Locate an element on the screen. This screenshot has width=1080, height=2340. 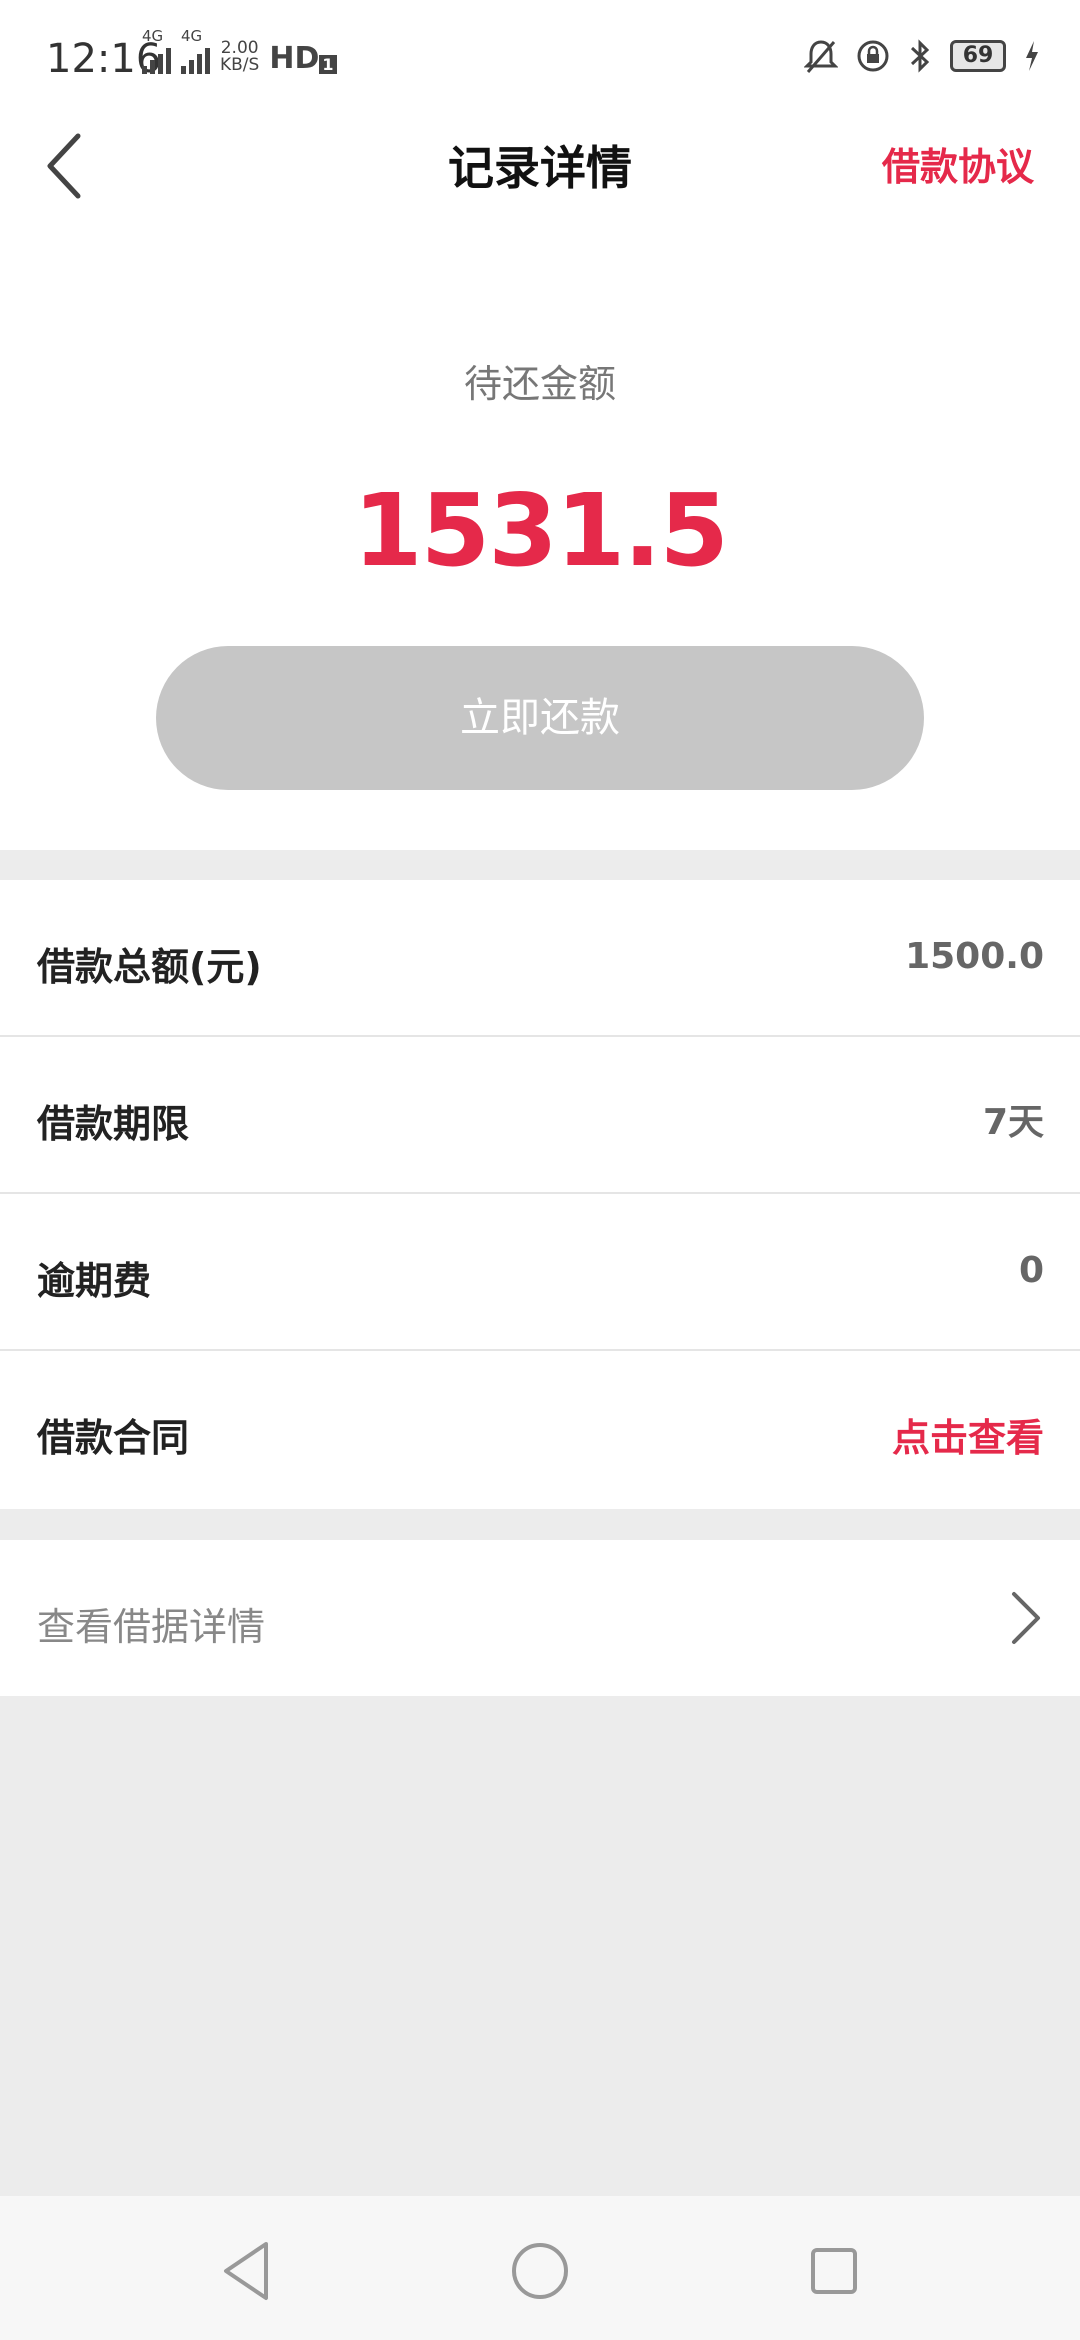
signal-bars-1-icon is located at coordinates (156, 59).